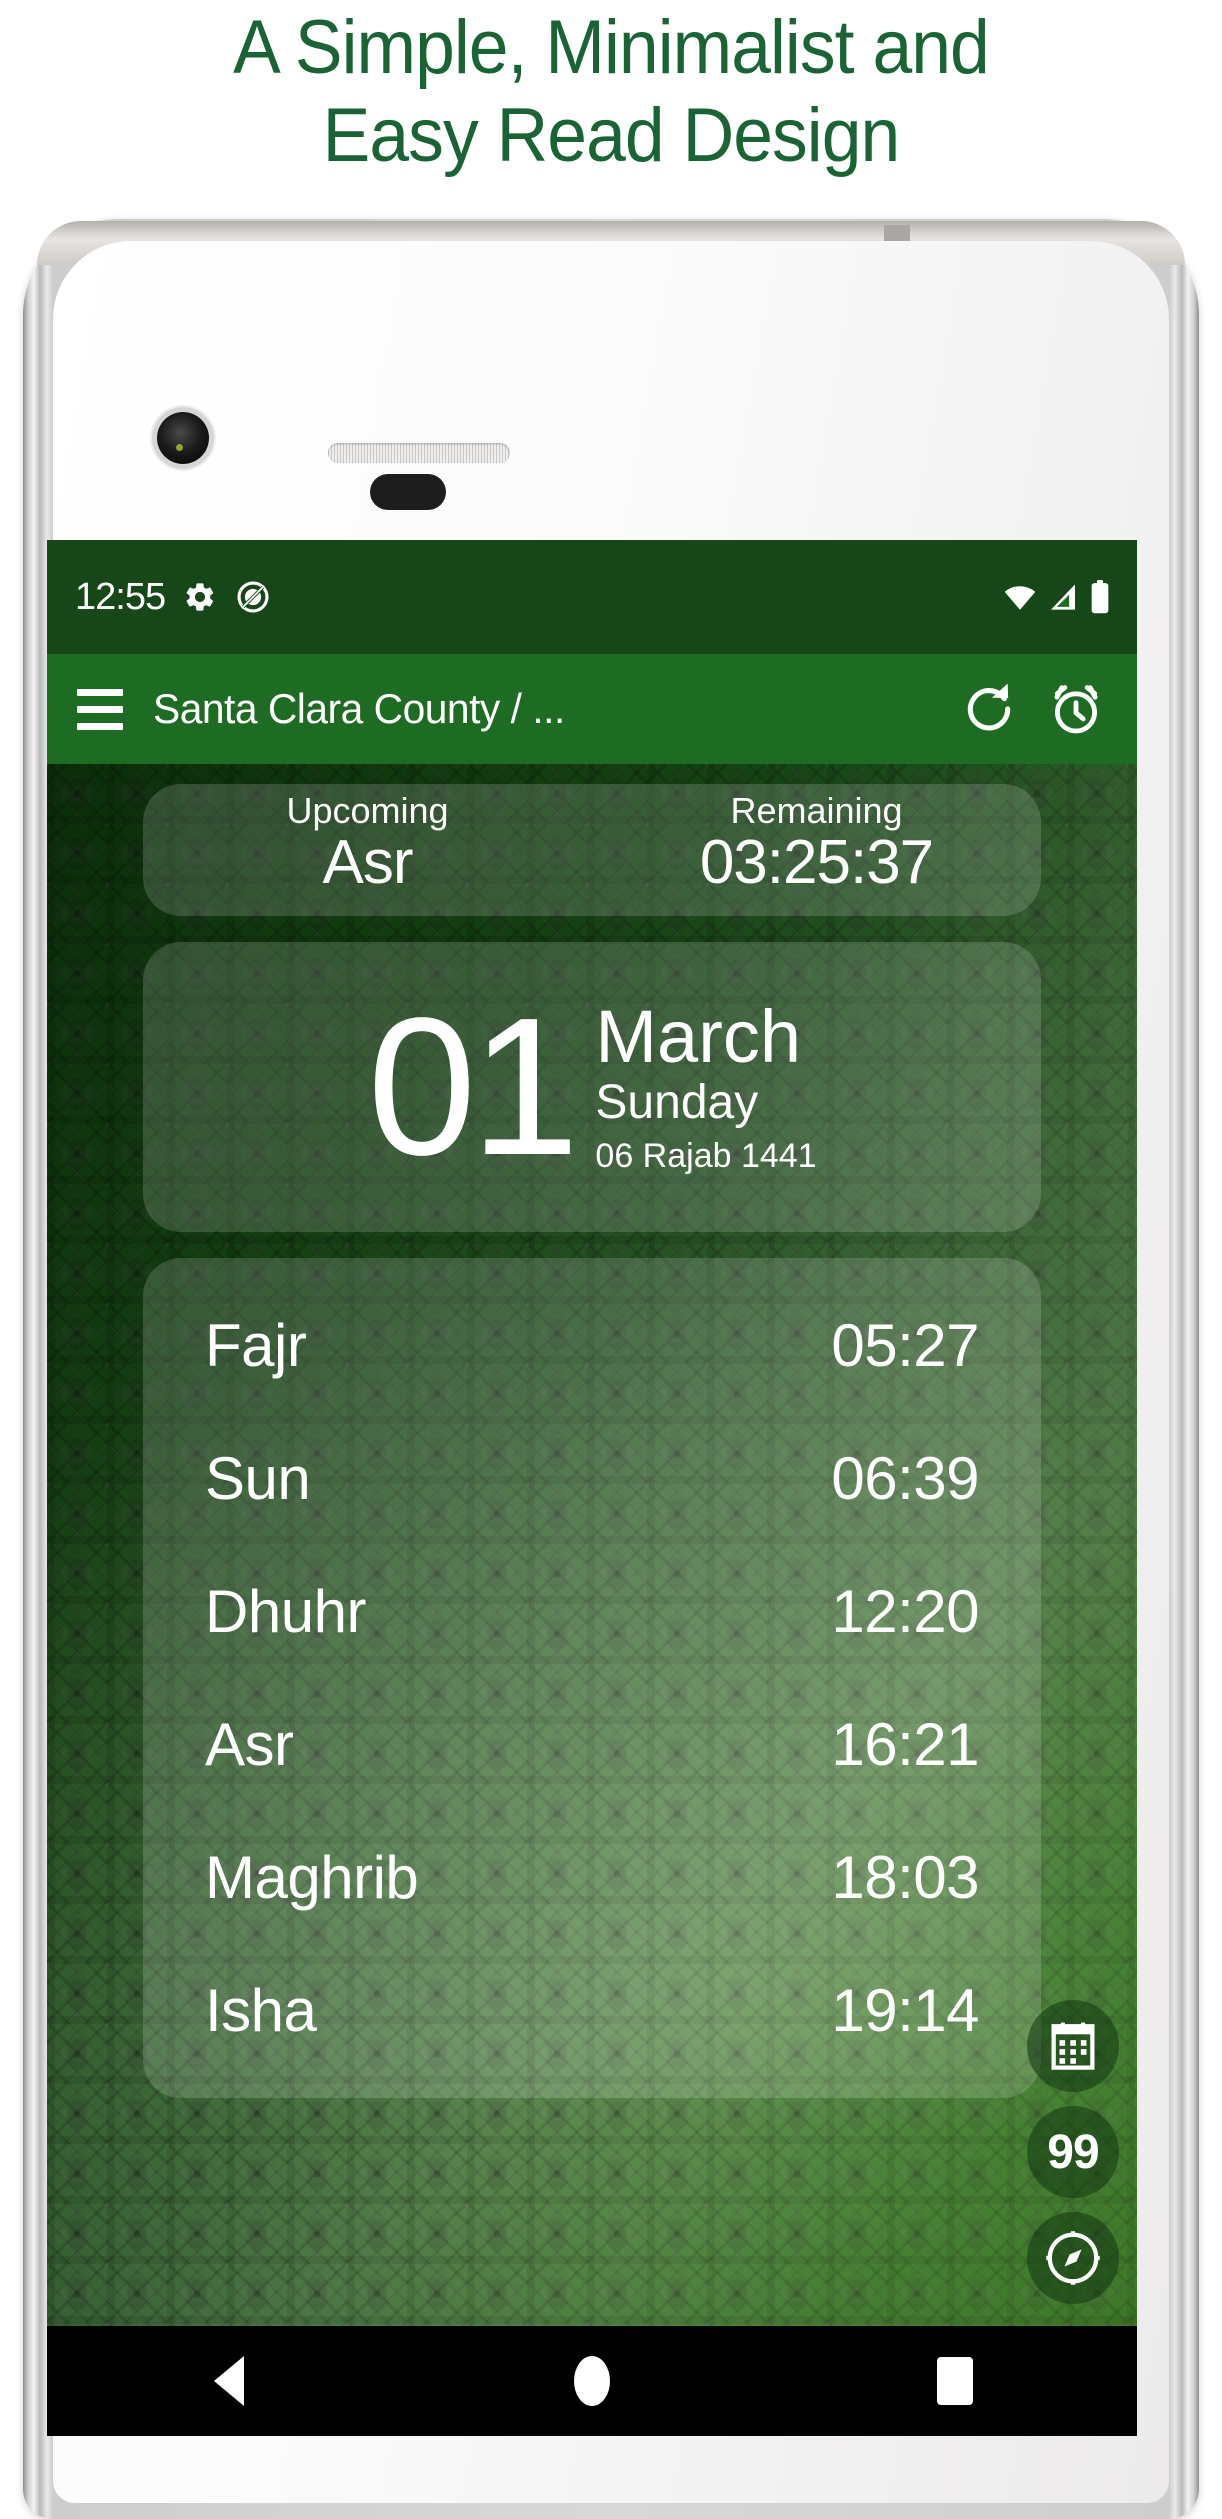  What do you see at coordinates (408, 492) in the screenshot?
I see `sensor-pill` at bounding box center [408, 492].